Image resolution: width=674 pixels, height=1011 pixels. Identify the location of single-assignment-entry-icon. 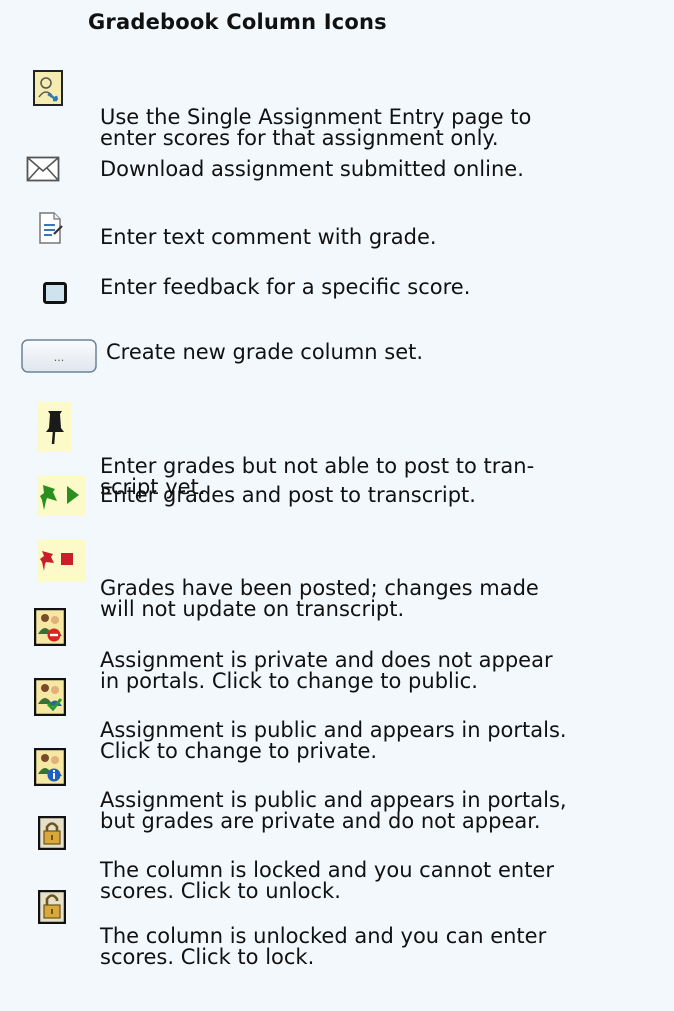
(48, 88).